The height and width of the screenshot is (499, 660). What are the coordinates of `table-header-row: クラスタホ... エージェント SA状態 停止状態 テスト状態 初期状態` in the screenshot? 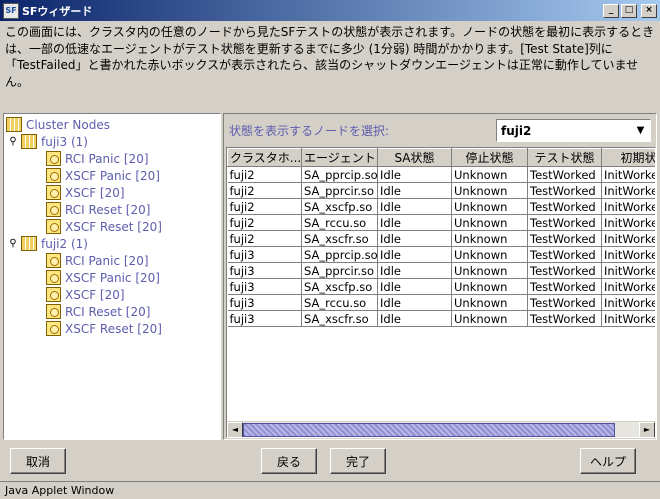 It's located at (441, 157).